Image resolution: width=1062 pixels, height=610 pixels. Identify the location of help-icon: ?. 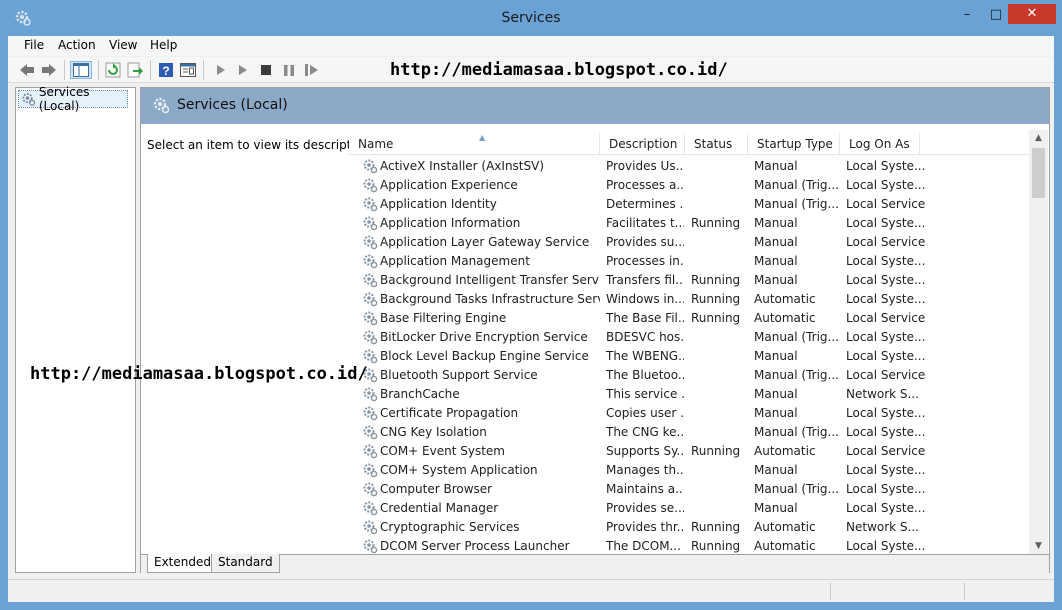
(166, 70).